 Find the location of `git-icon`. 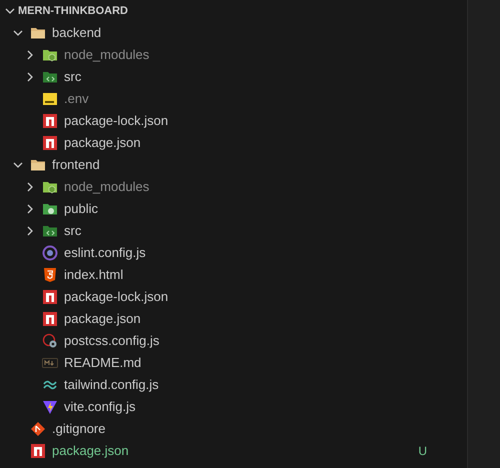

git-icon is located at coordinates (38, 429).